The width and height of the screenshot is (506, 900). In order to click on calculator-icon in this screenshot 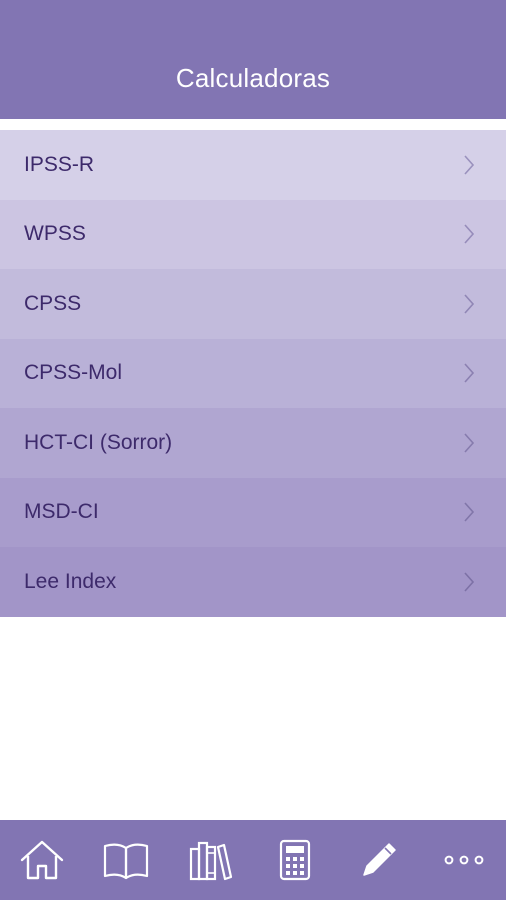, I will do `click(295, 860)`.